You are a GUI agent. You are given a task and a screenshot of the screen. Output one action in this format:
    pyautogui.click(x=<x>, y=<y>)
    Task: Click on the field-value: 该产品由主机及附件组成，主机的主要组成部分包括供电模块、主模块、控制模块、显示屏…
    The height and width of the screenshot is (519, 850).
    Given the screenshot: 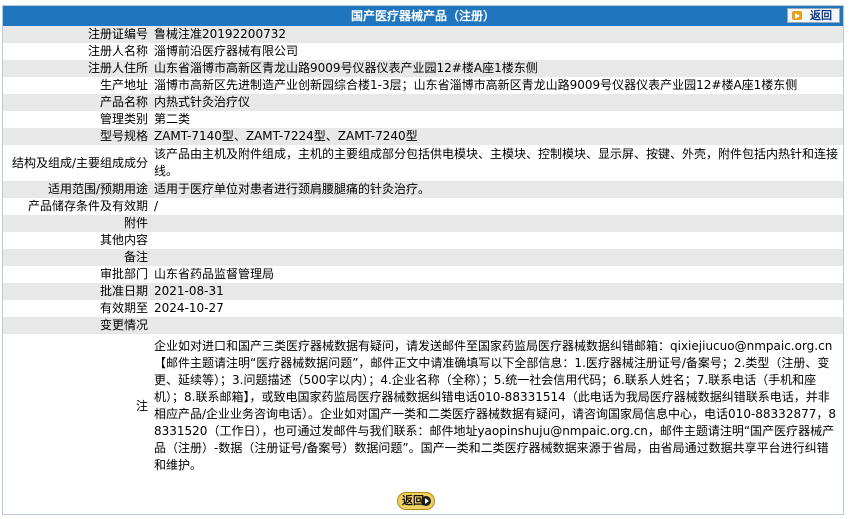 What is the action you would take?
    pyautogui.click(x=497, y=163)
    